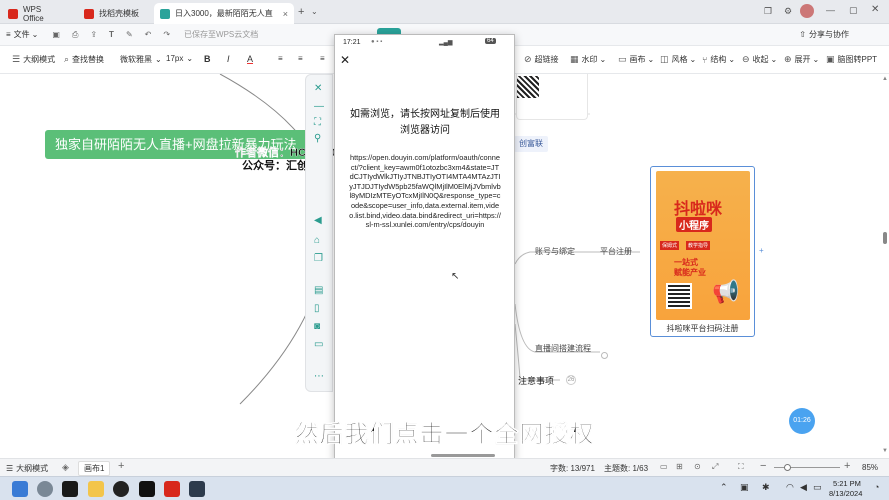 This screenshot has height=500, width=889. Describe the element at coordinates (563, 348) in the screenshot. I see `topic-node-live-setup: 直播间搭建流程` at that location.